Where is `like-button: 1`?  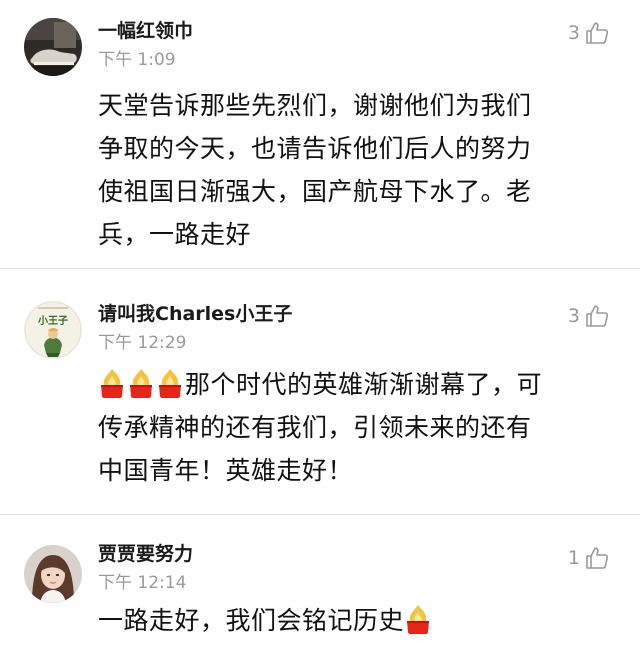
like-button: 1 is located at coordinates (589, 558).